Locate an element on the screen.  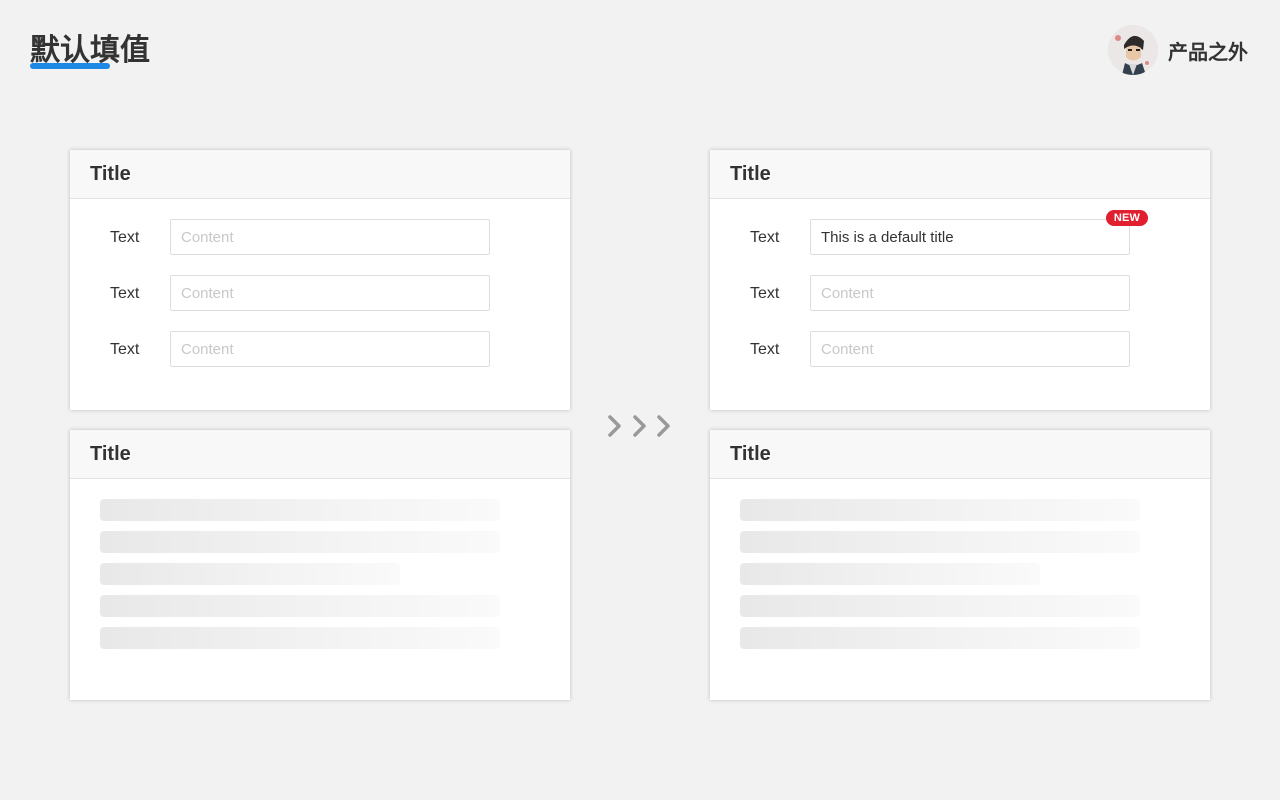
right-field-2-input is located at coordinates (970, 293).